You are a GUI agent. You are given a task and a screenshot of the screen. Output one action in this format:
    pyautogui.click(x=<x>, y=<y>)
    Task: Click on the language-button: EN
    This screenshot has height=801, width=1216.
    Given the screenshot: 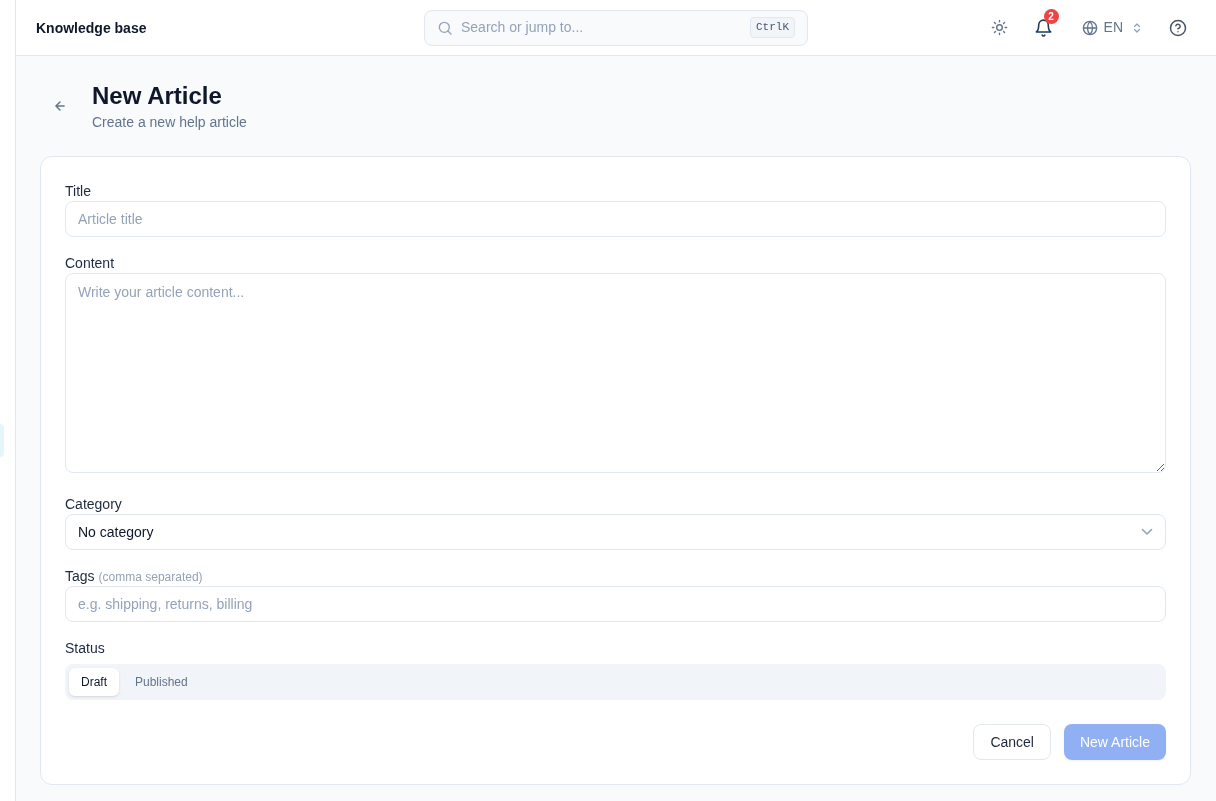 What is the action you would take?
    pyautogui.click(x=1112, y=27)
    